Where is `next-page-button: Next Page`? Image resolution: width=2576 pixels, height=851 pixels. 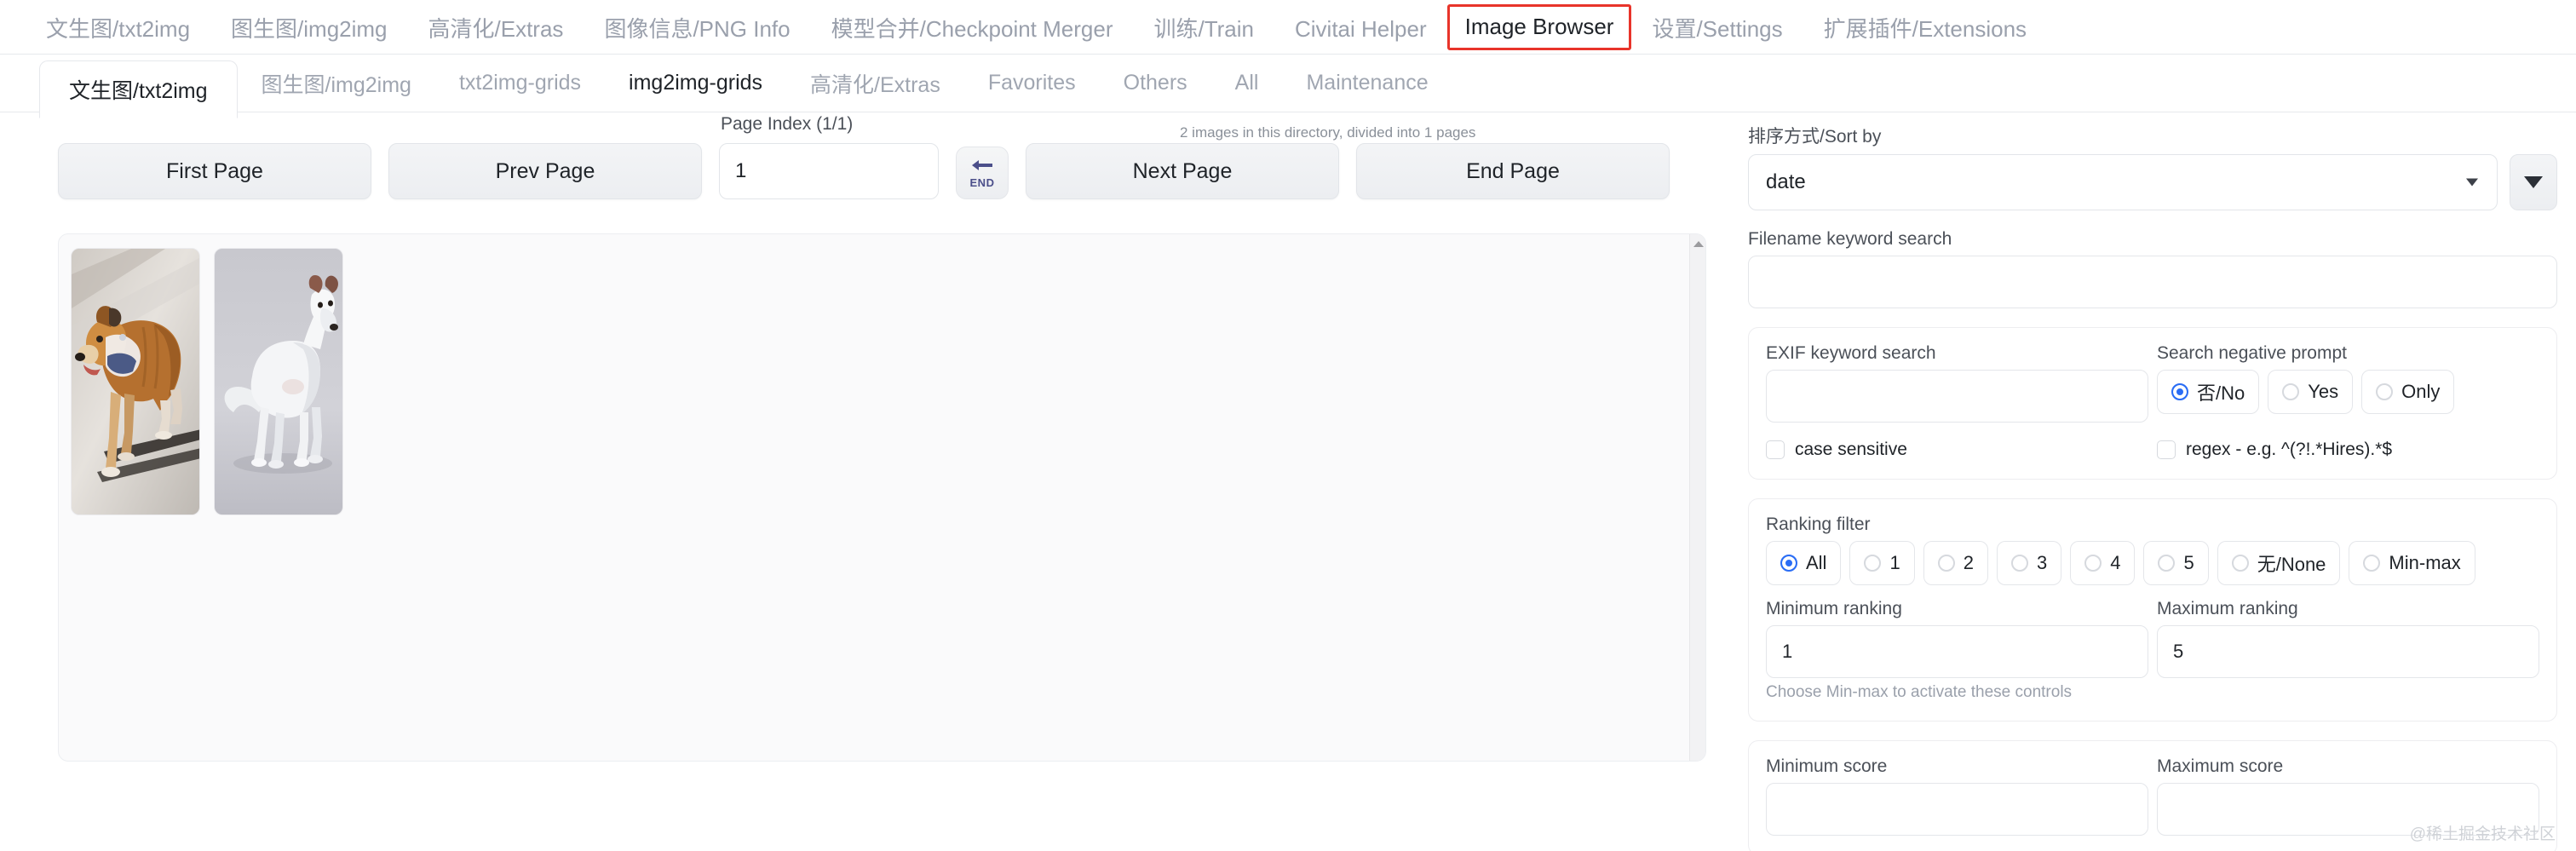
next-page-button: Next Page is located at coordinates (1182, 171).